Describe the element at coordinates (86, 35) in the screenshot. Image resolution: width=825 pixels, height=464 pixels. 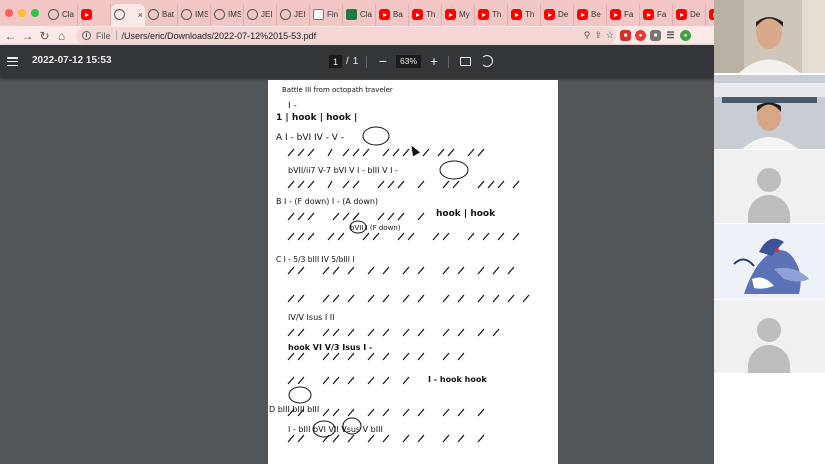
I see `info-icon: i` at that location.